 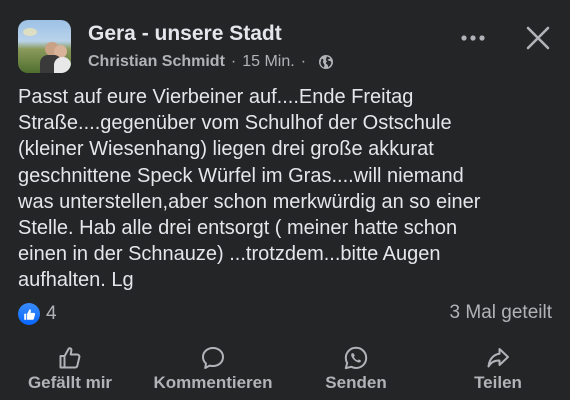 I want to click on comment-bubble-icon, so click(x=213, y=358).